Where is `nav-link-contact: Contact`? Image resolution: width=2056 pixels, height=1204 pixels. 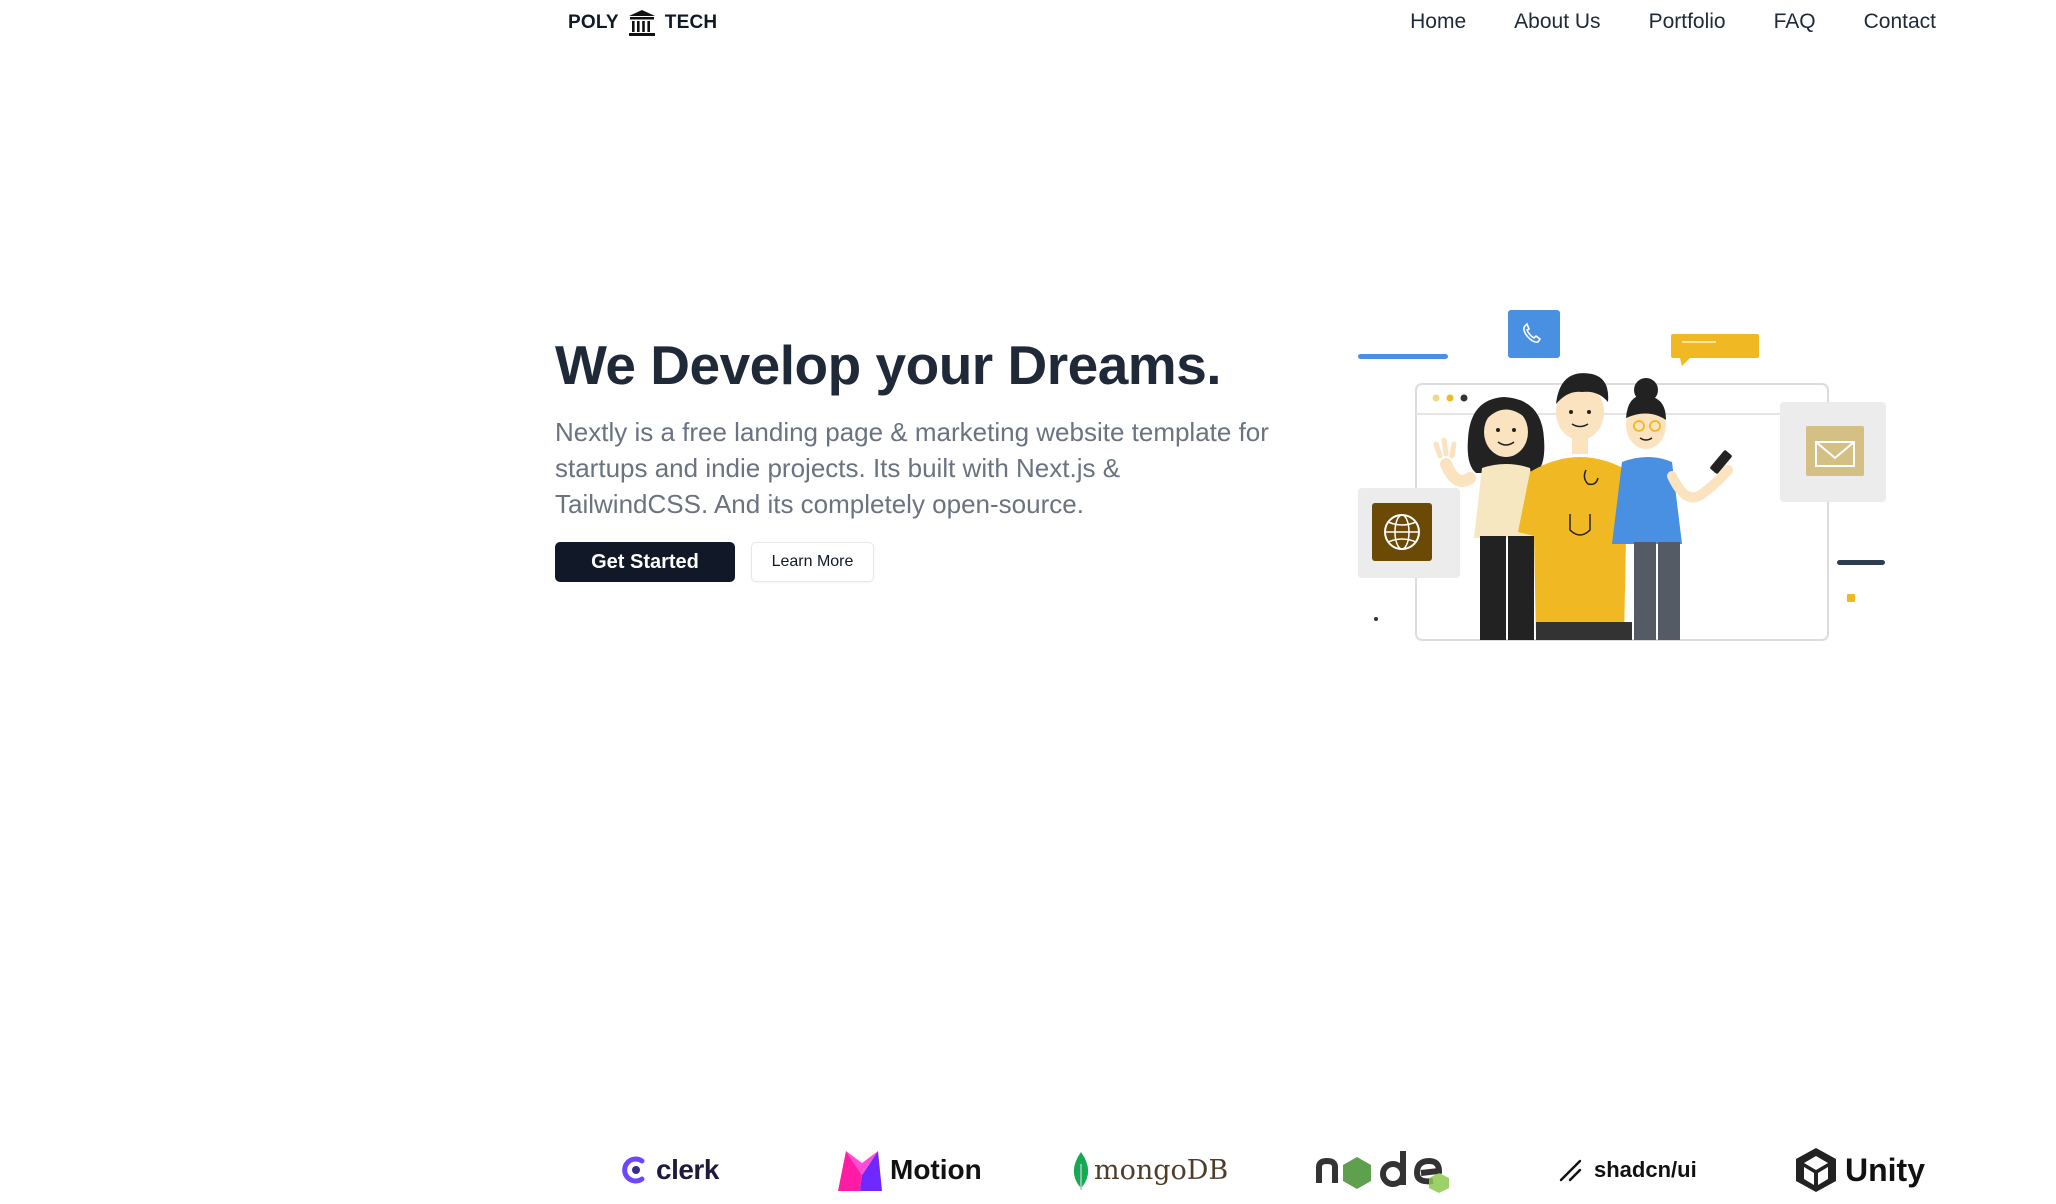 nav-link-contact: Contact is located at coordinates (1900, 22).